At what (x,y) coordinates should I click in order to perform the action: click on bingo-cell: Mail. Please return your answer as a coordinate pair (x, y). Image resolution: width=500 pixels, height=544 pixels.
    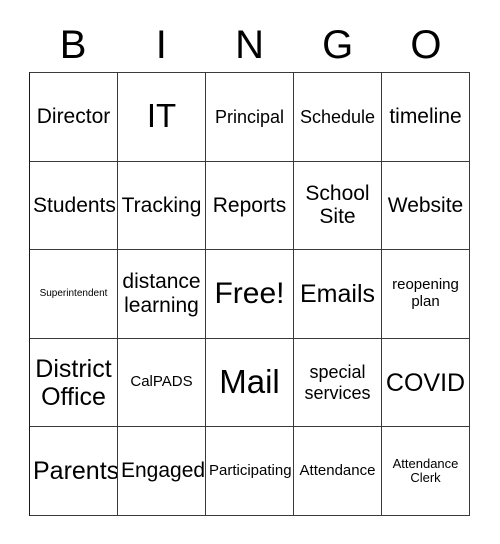
    Looking at the image, I should click on (250, 383).